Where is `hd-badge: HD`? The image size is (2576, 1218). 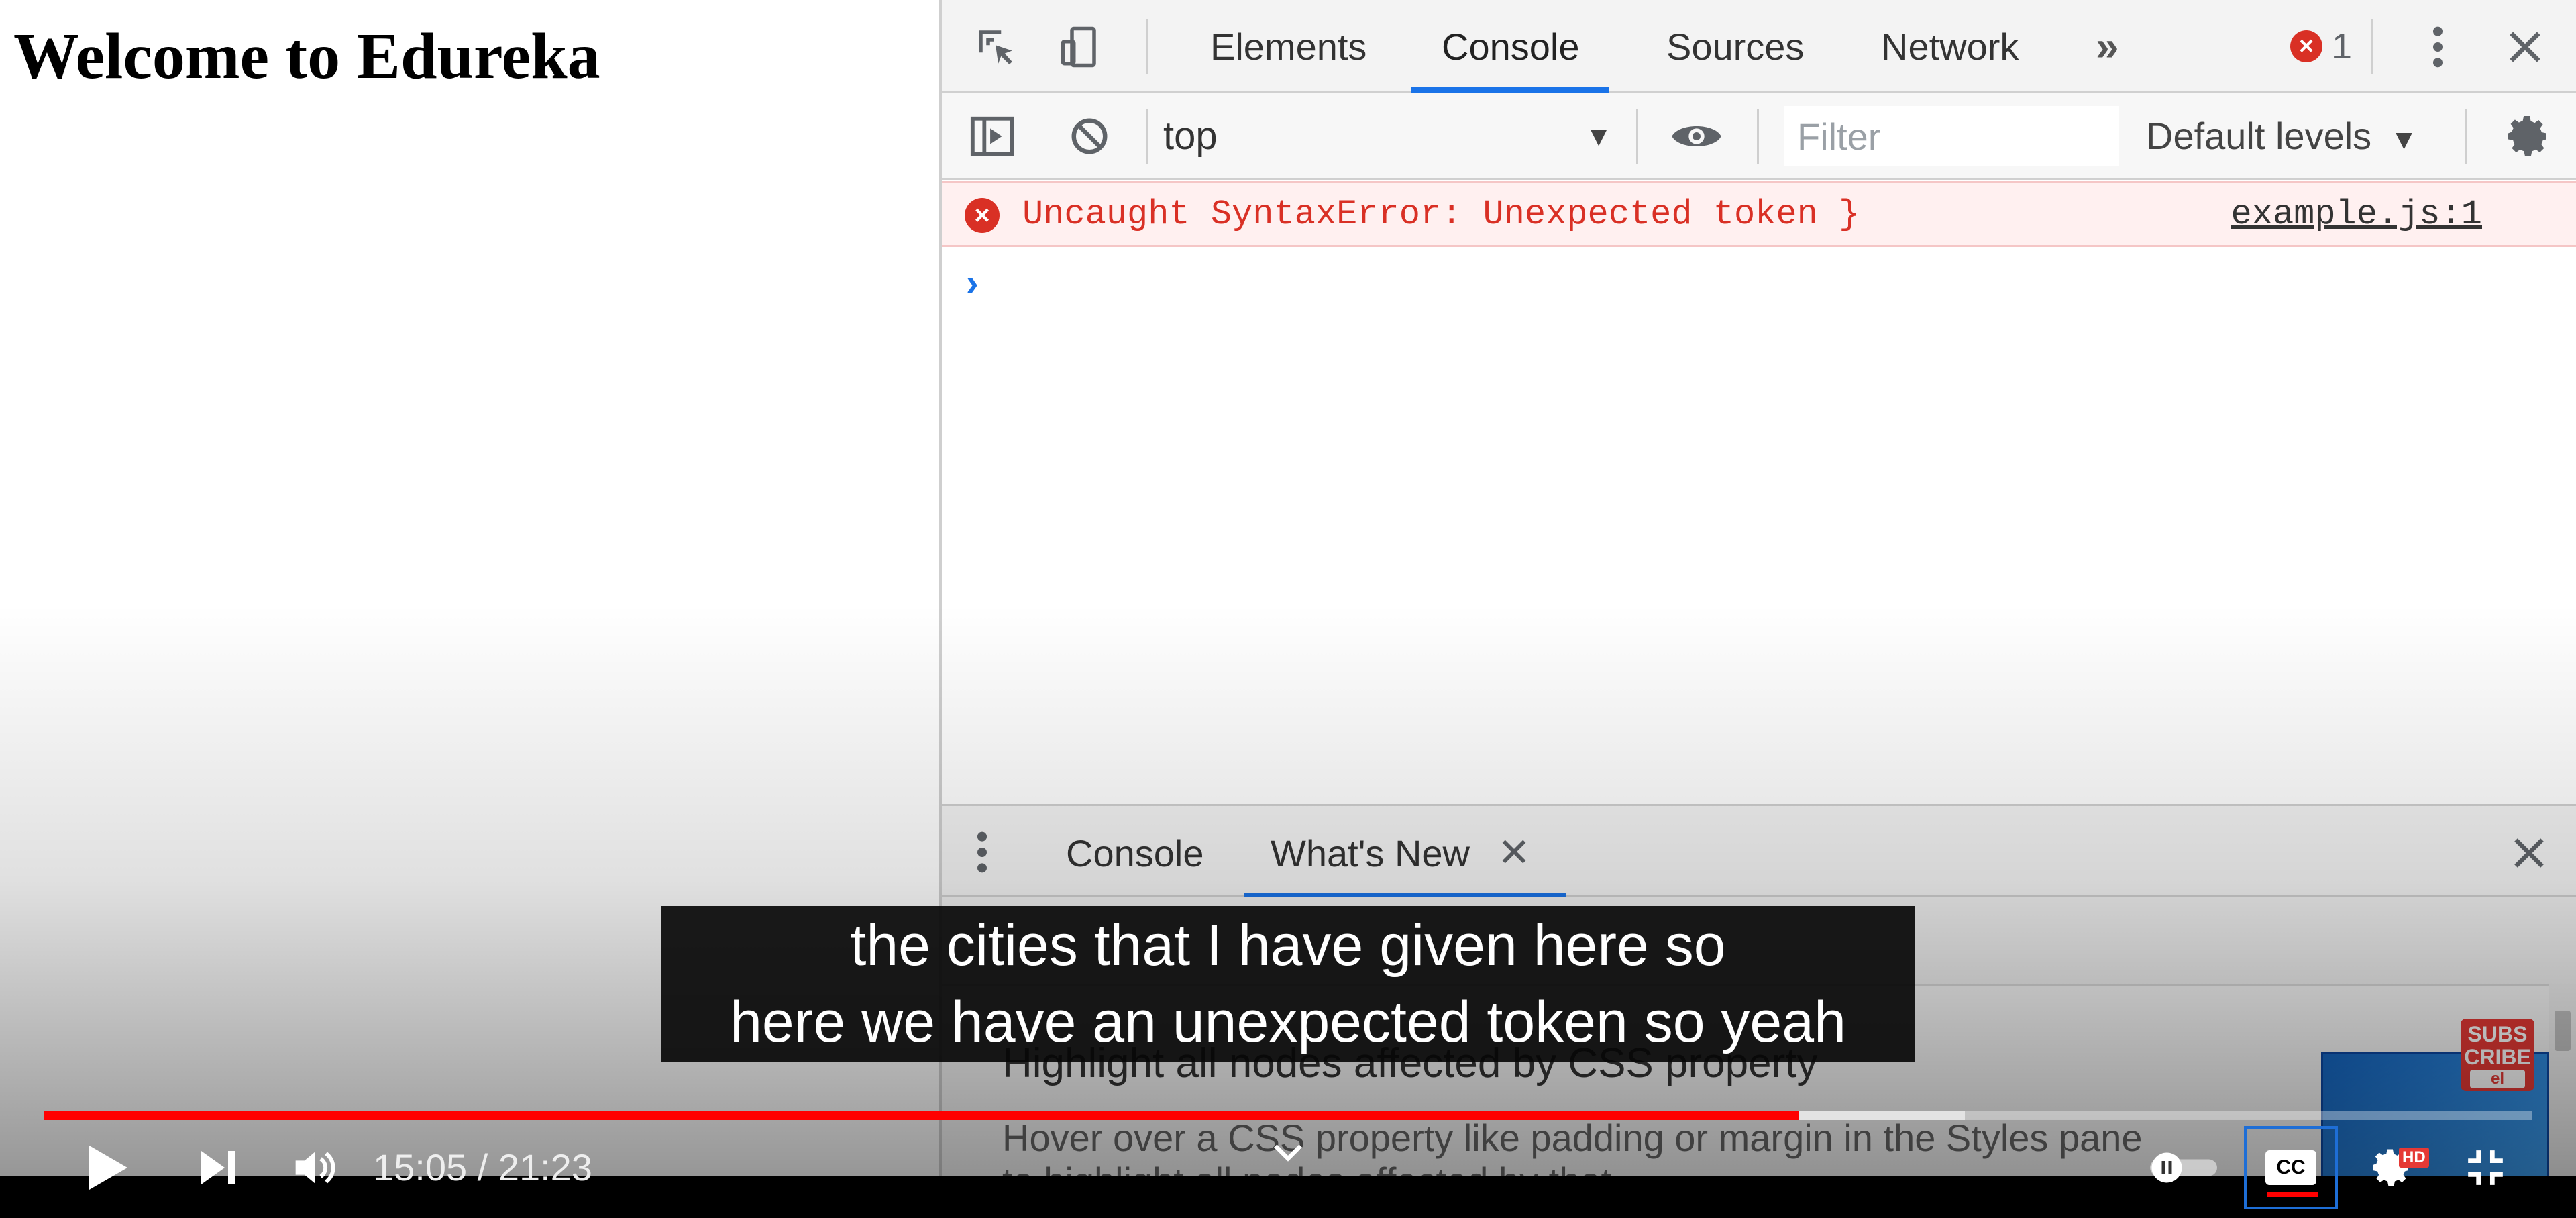 hd-badge: HD is located at coordinates (2414, 1158).